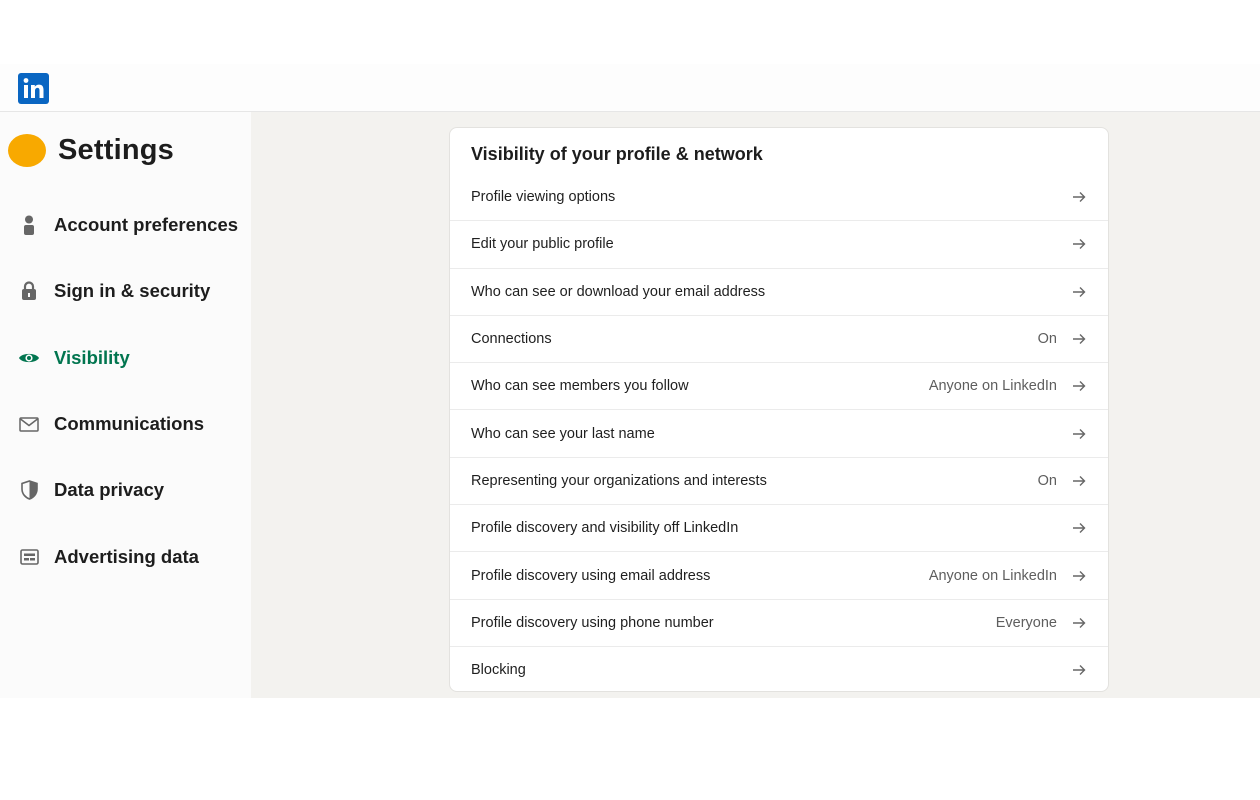 Image resolution: width=1260 pixels, height=800 pixels. I want to click on sidebar-item-visibility: Visibility, so click(74, 358).